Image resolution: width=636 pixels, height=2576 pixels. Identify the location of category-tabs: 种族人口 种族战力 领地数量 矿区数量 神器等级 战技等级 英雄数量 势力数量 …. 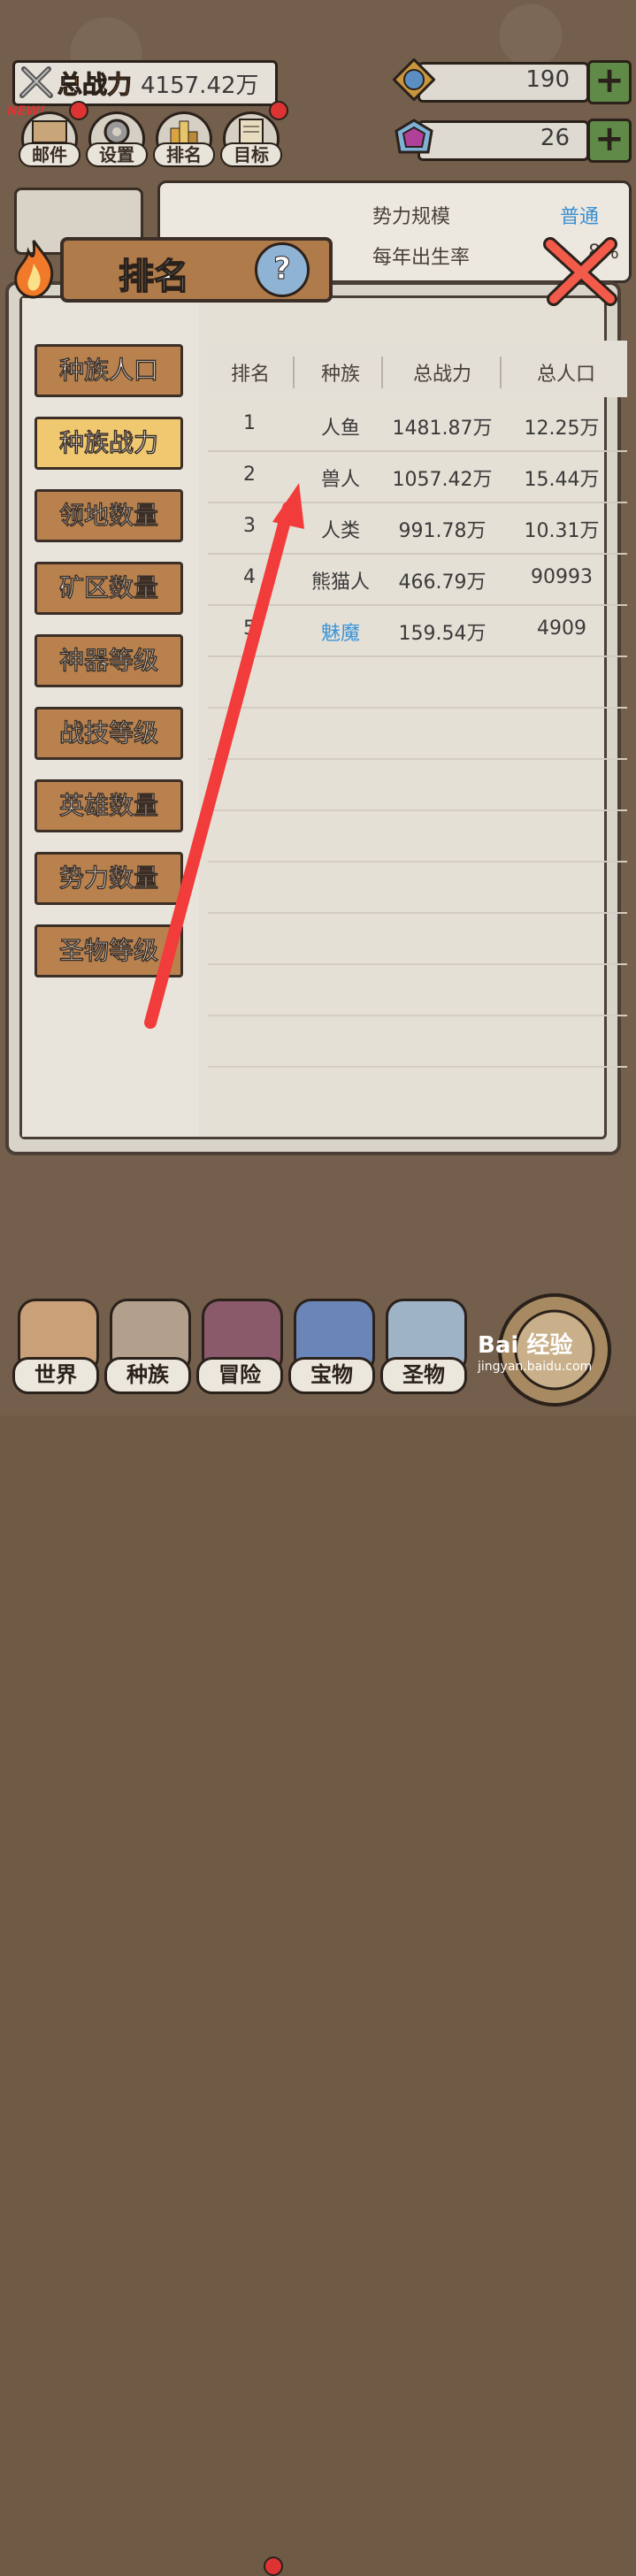
(110, 717).